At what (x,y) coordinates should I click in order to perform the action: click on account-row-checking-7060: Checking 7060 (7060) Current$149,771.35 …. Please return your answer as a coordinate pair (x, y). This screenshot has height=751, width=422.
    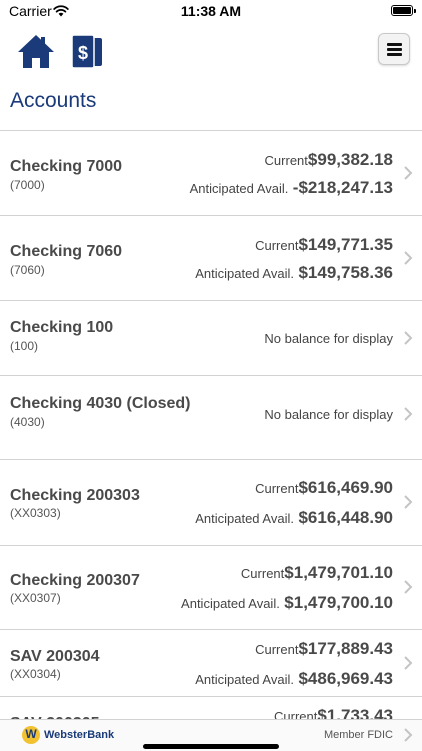
    Looking at the image, I should click on (211, 258).